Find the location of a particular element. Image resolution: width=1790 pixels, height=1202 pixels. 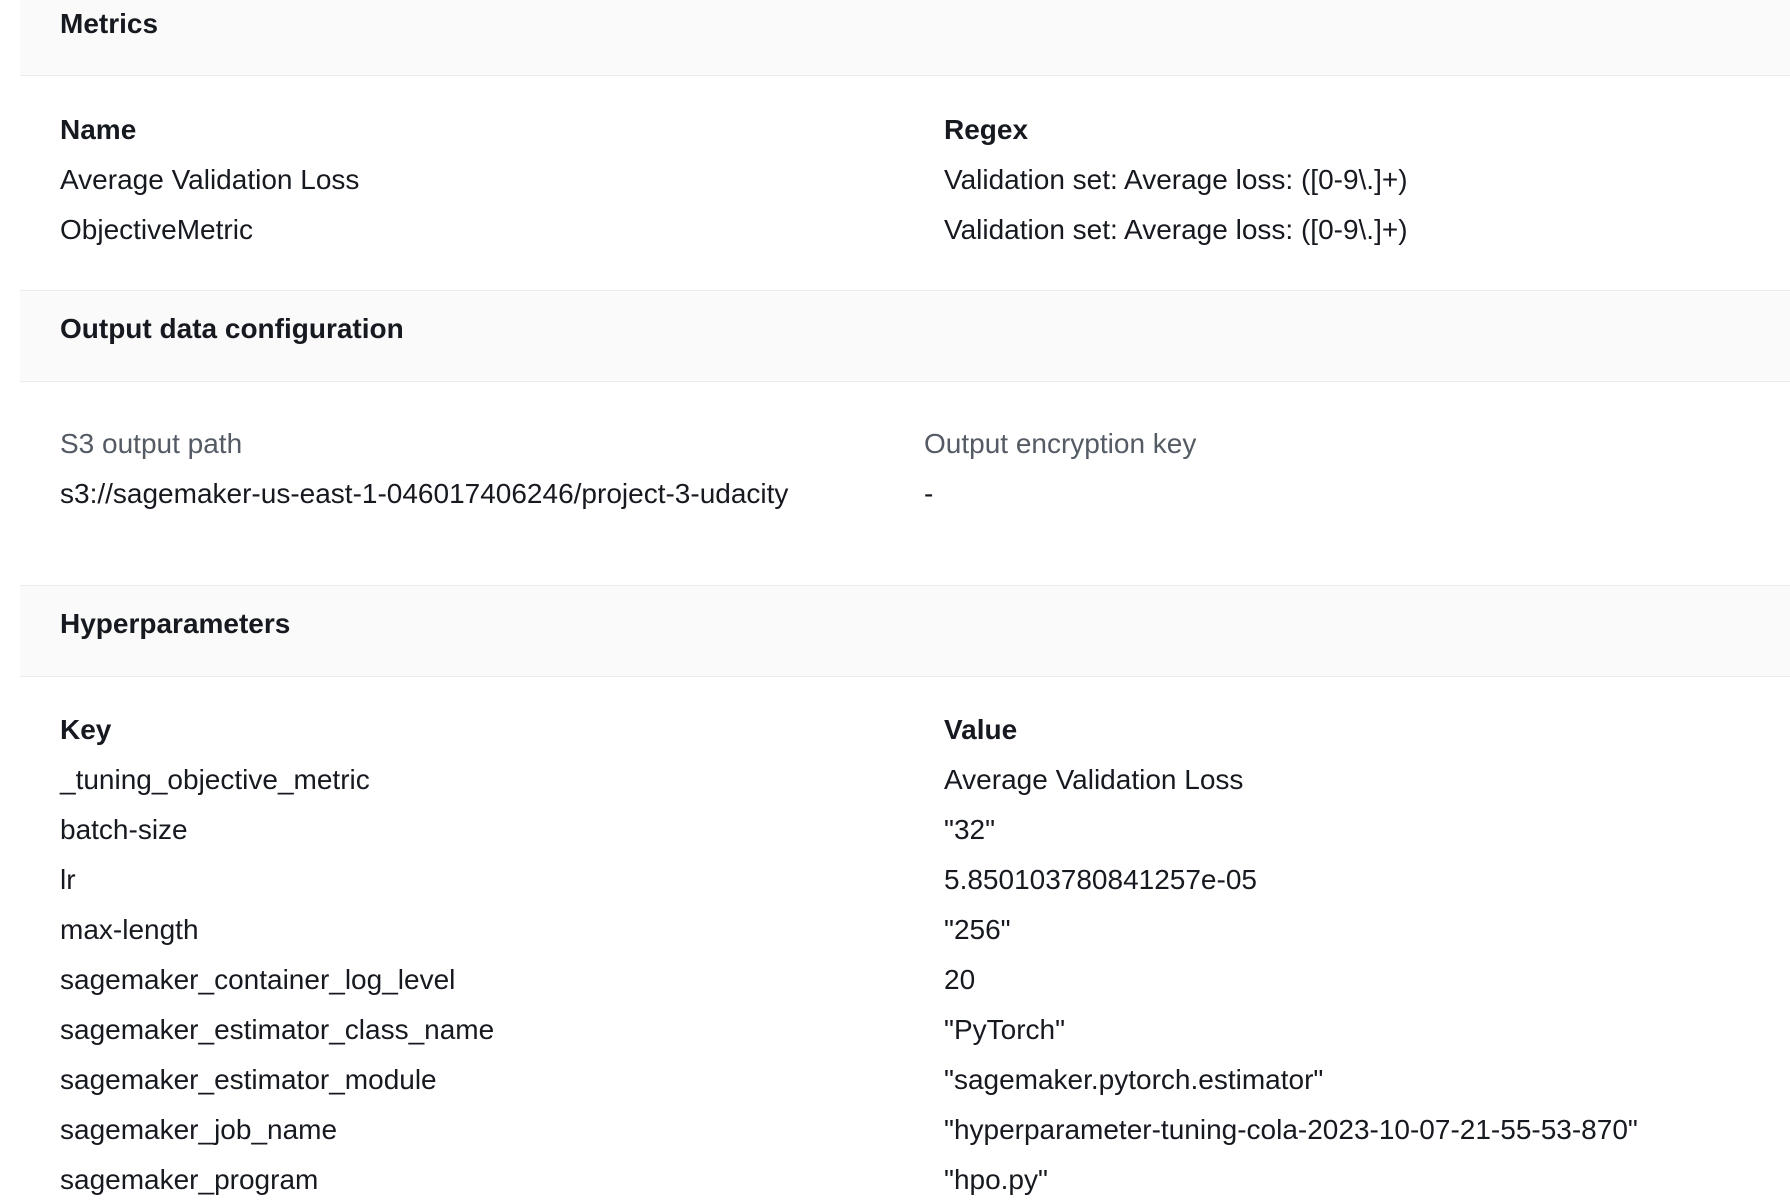

hyper-key: lr is located at coordinates (68, 879).